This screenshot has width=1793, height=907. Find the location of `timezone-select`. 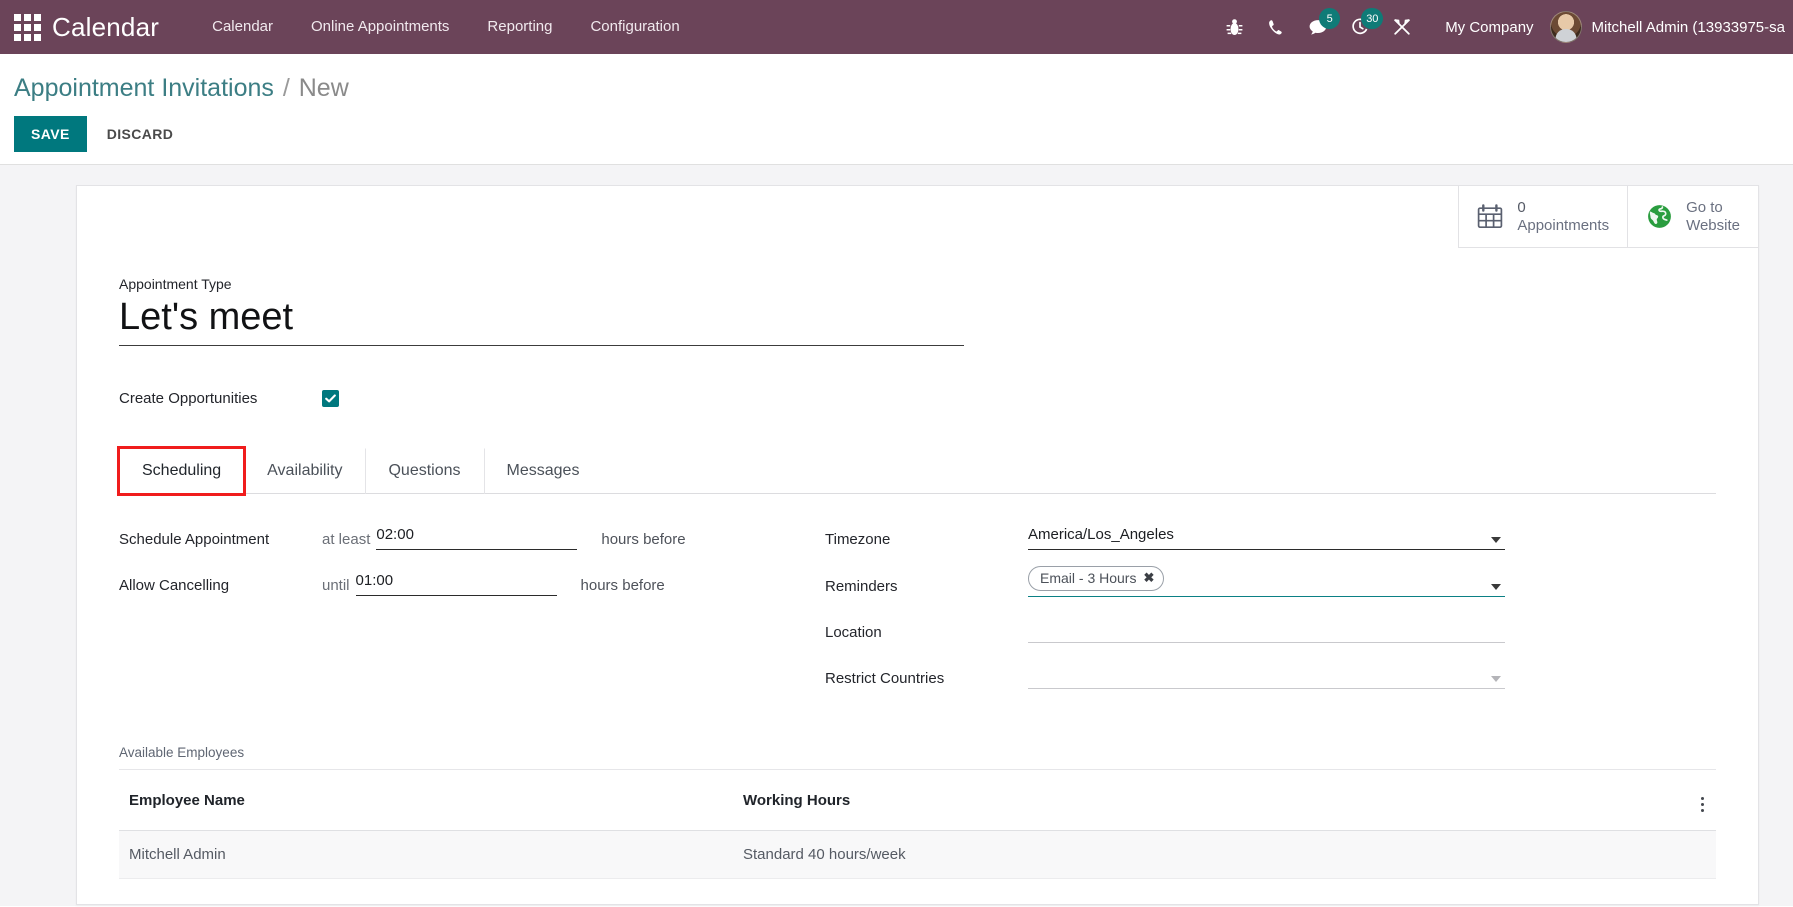

timezone-select is located at coordinates (1266, 538).